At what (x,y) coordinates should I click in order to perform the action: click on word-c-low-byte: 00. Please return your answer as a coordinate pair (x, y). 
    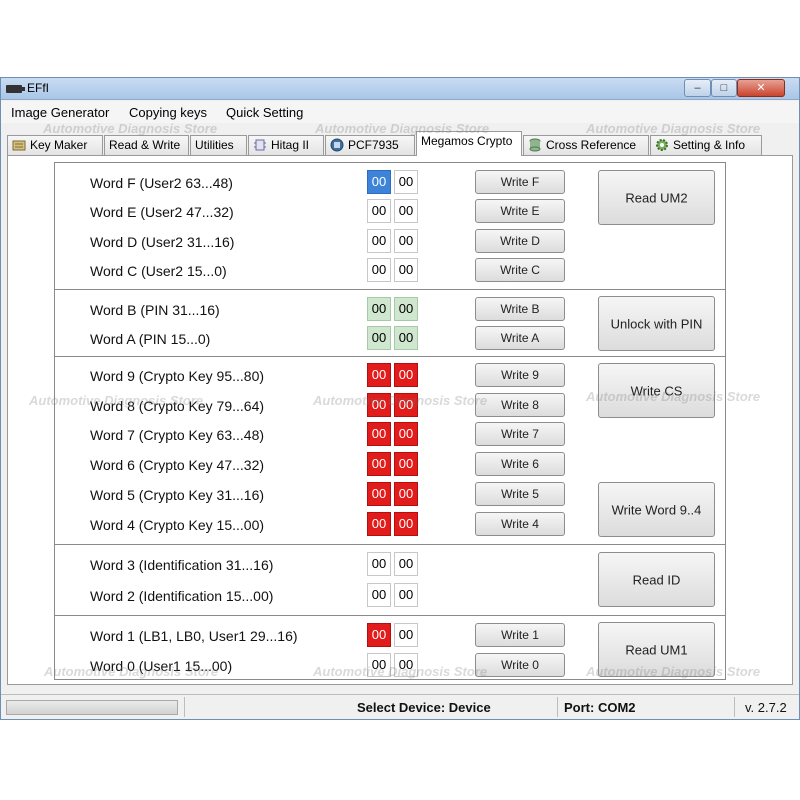
    Looking at the image, I should click on (406, 270).